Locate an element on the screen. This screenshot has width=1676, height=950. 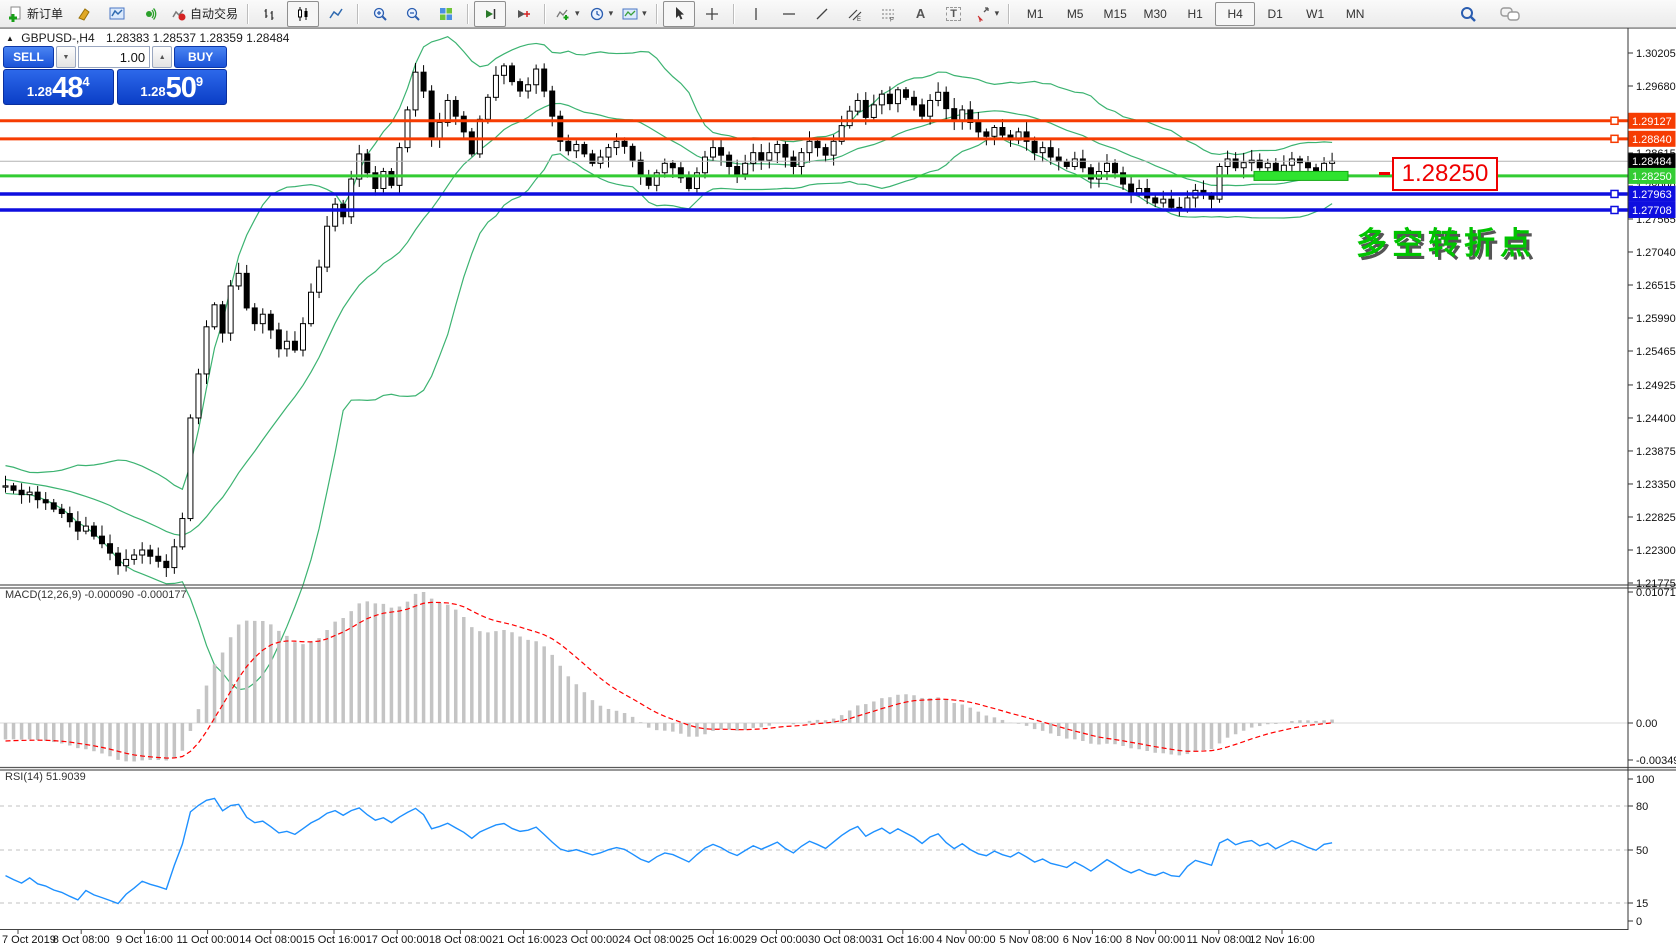
volume-input is located at coordinates (114, 57).